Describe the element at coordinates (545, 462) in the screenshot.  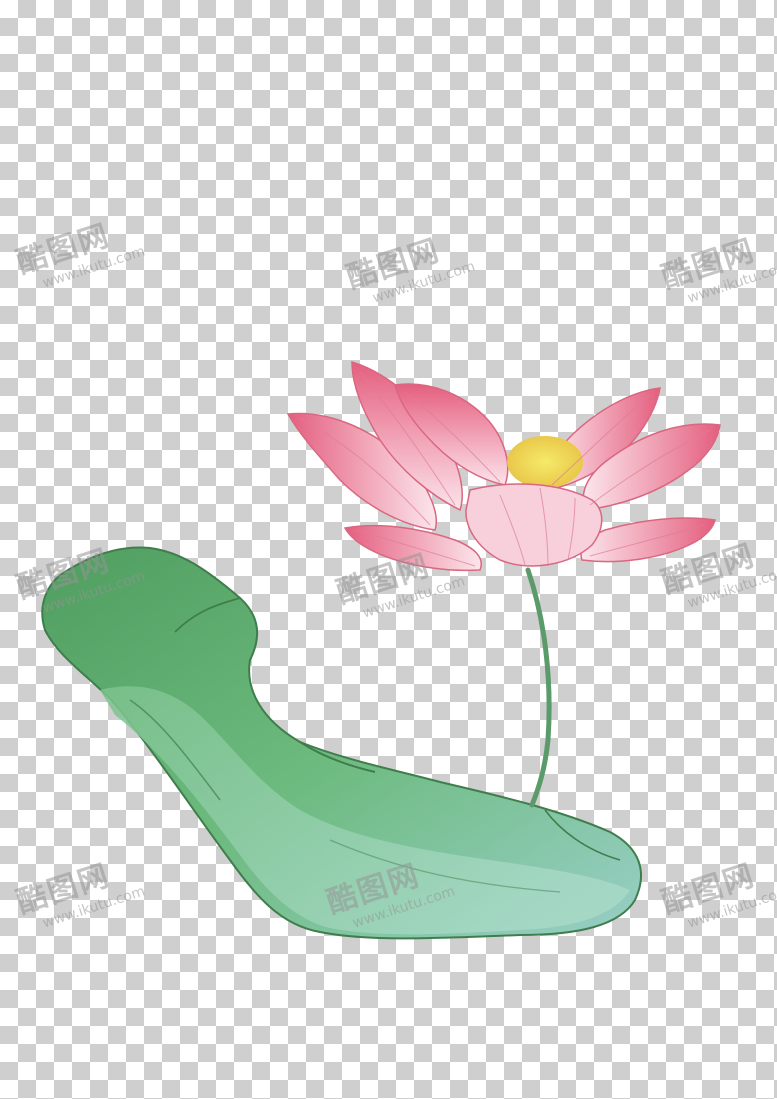
I see `lotus-seedpod` at that location.